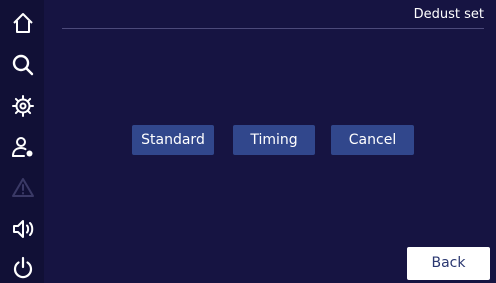 This screenshot has height=283, width=496. What do you see at coordinates (23, 23) in the screenshot?
I see `home-icon` at bounding box center [23, 23].